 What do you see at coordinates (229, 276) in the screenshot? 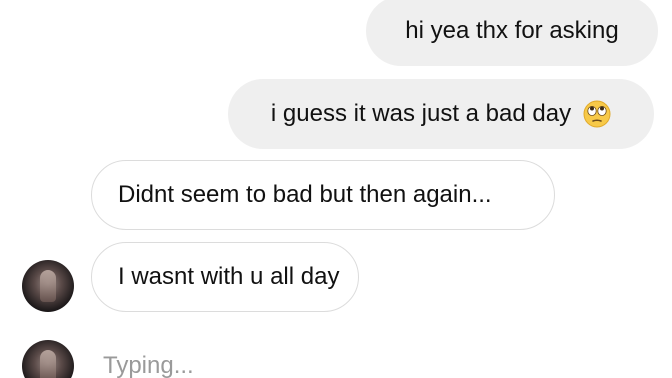
I see `message-text: I wasnt with u all day` at bounding box center [229, 276].